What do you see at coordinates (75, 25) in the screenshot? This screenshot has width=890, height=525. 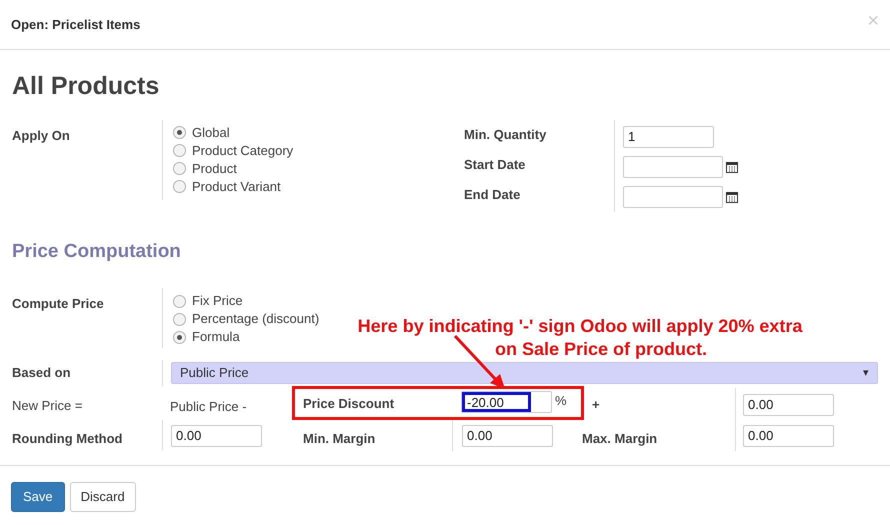 I see `dialog-title: Open: Pricelist Items` at bounding box center [75, 25].